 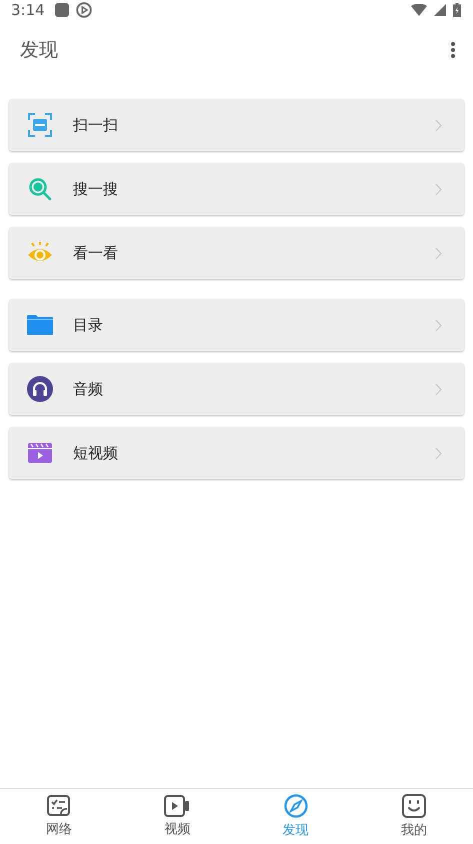 What do you see at coordinates (61, 10) in the screenshot?
I see `app-notification-icon` at bounding box center [61, 10].